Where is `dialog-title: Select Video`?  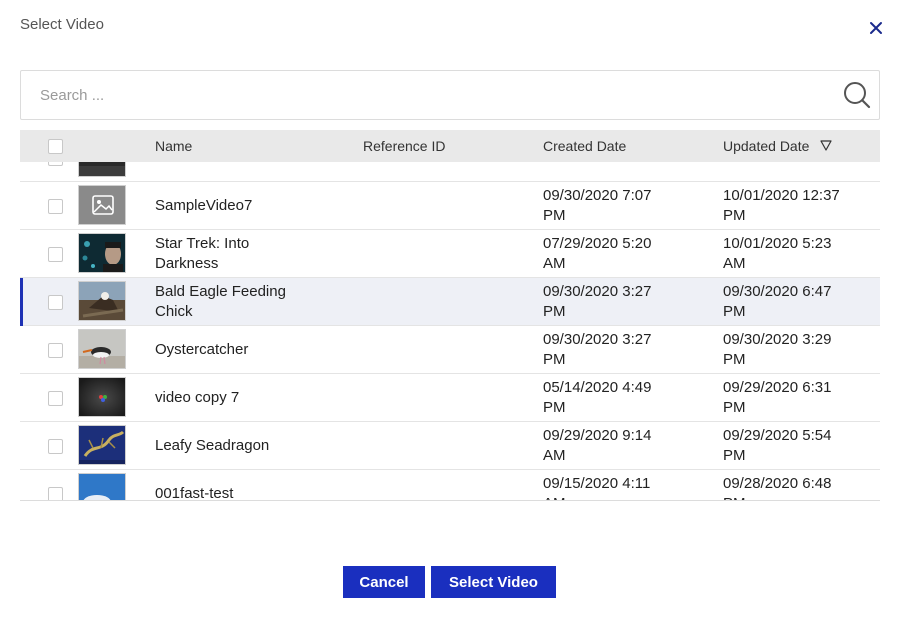 dialog-title: Select Video is located at coordinates (62, 24).